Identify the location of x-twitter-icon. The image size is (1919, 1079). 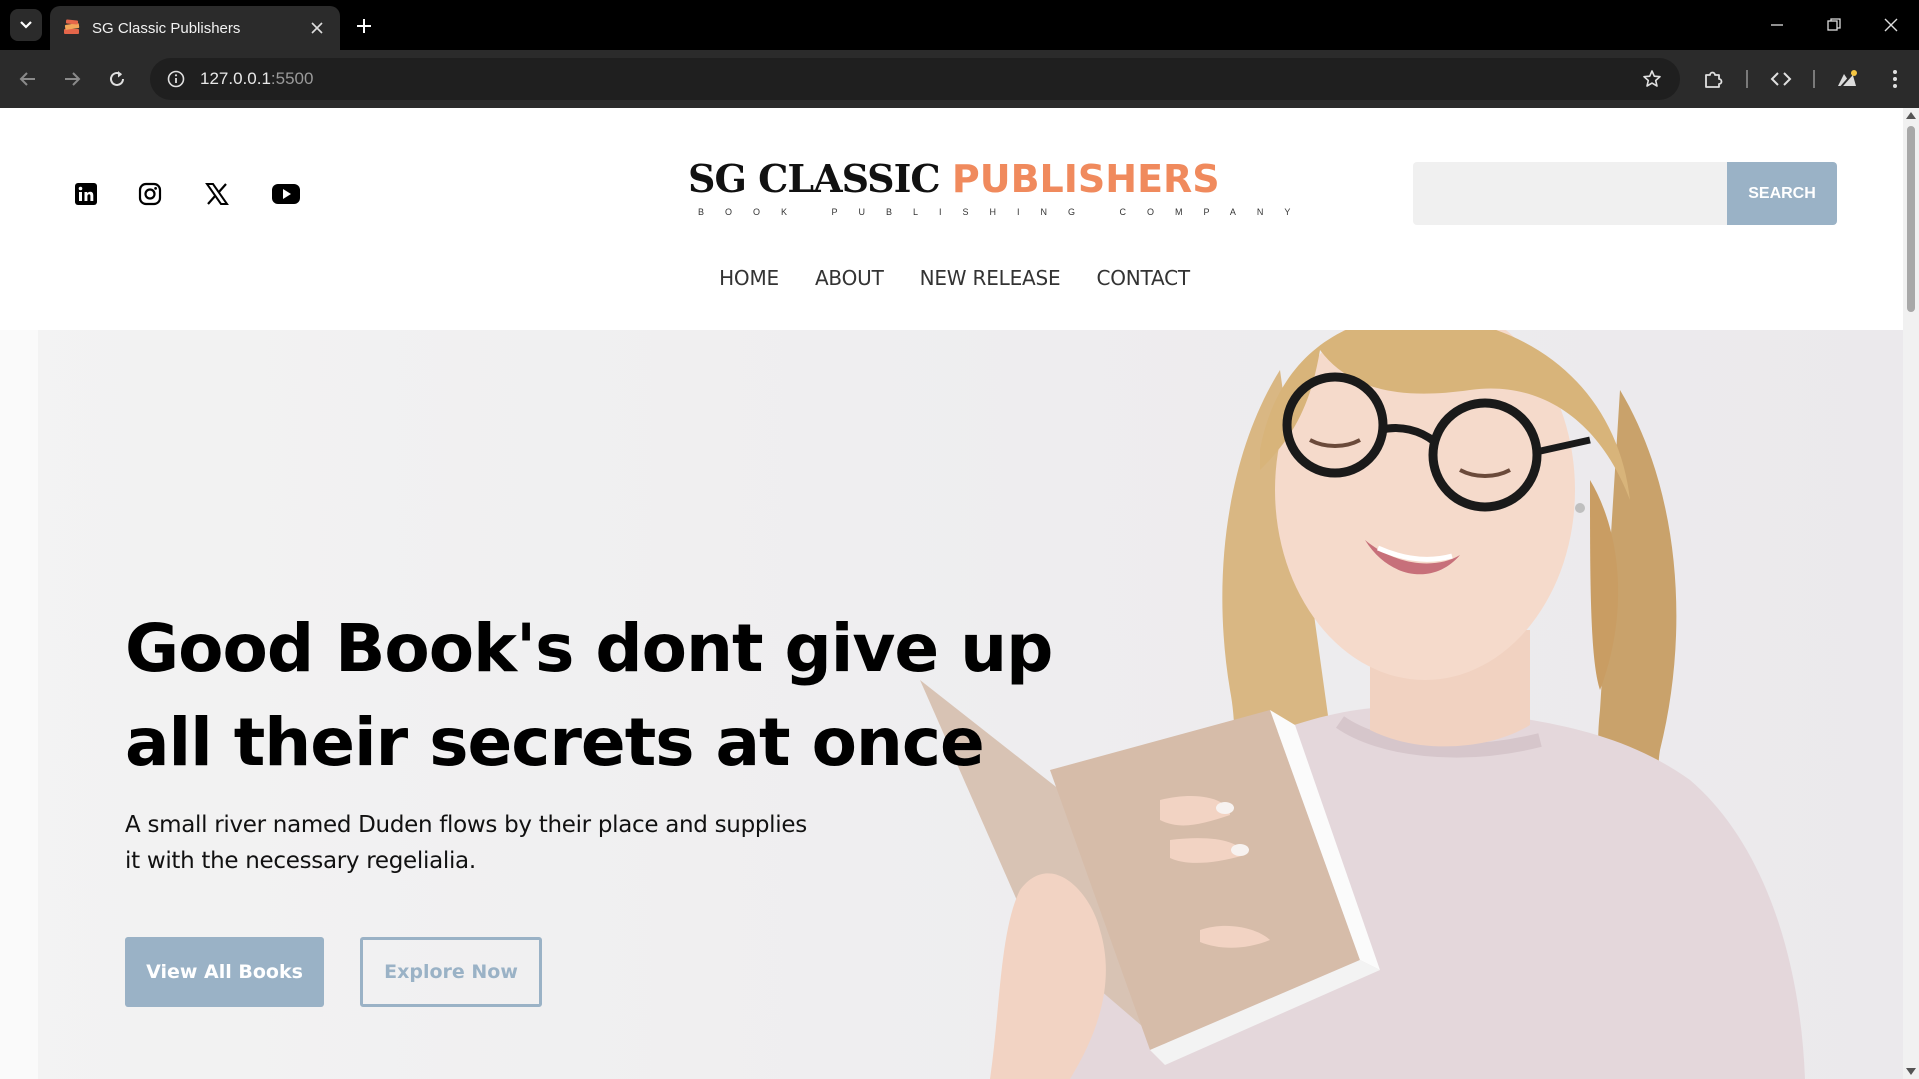
(217, 194).